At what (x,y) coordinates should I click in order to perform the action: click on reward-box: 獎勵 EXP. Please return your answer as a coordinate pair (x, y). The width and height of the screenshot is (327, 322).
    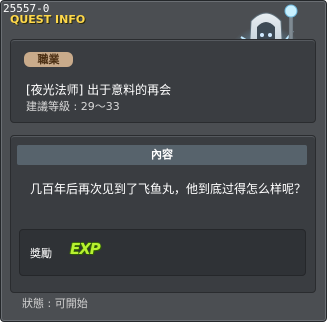
    Looking at the image, I should click on (162, 252).